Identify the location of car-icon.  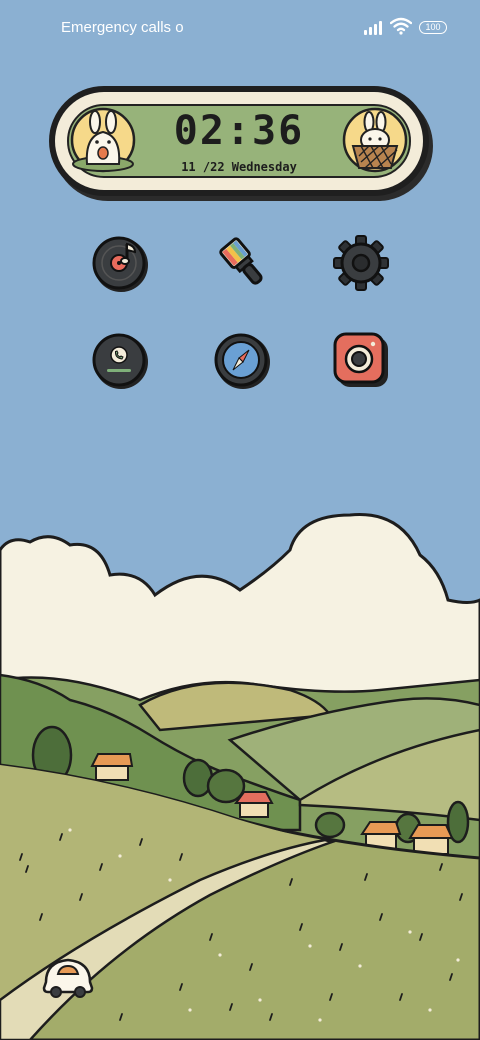
(68, 975).